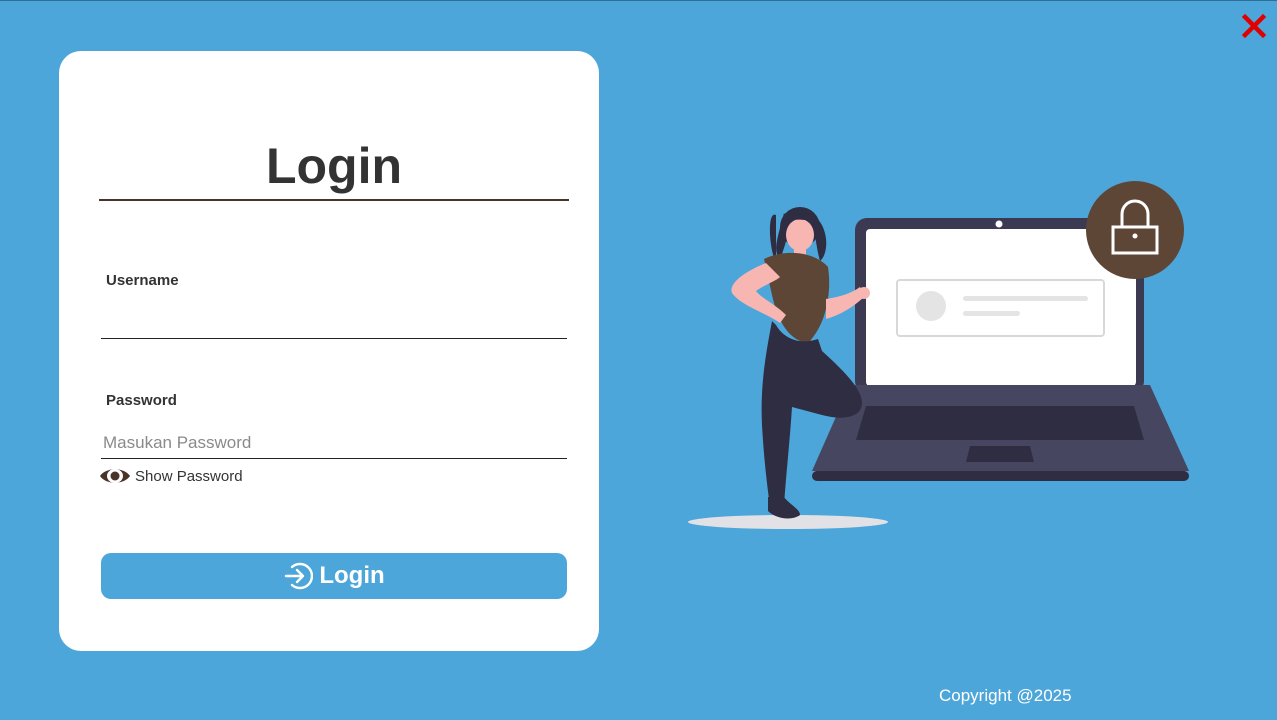 The width and height of the screenshot is (1277, 720). What do you see at coordinates (334, 200) in the screenshot?
I see `title-divider` at bounding box center [334, 200].